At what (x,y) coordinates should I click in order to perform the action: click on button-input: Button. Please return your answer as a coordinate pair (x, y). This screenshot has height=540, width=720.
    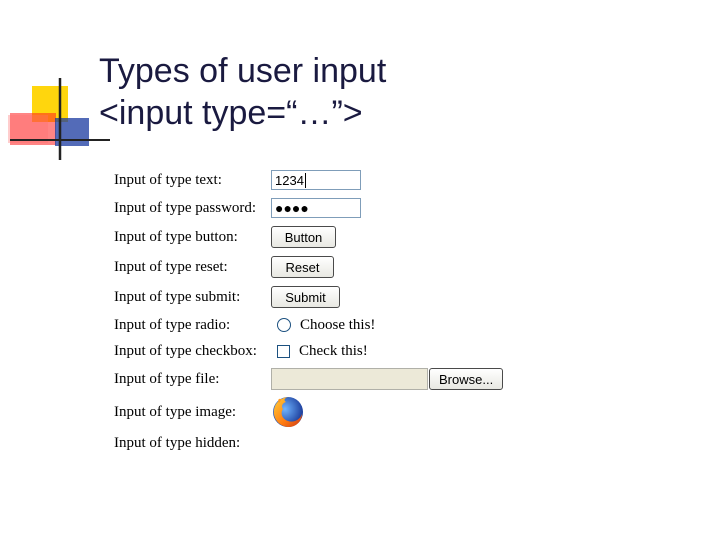
    Looking at the image, I should click on (303, 237).